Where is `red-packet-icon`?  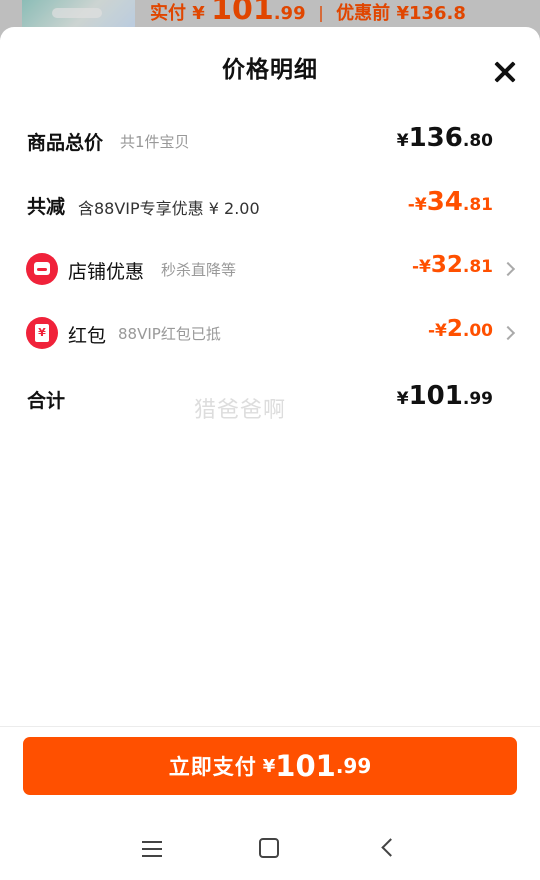 red-packet-icon is located at coordinates (42, 333).